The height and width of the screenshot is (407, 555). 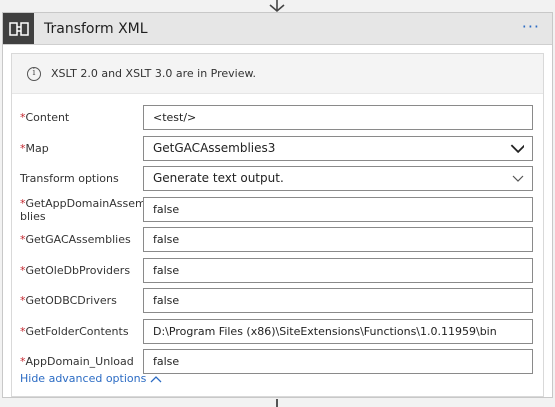 What do you see at coordinates (75, 270) in the screenshot?
I see `field-label: *GetOleDbProviders` at bounding box center [75, 270].